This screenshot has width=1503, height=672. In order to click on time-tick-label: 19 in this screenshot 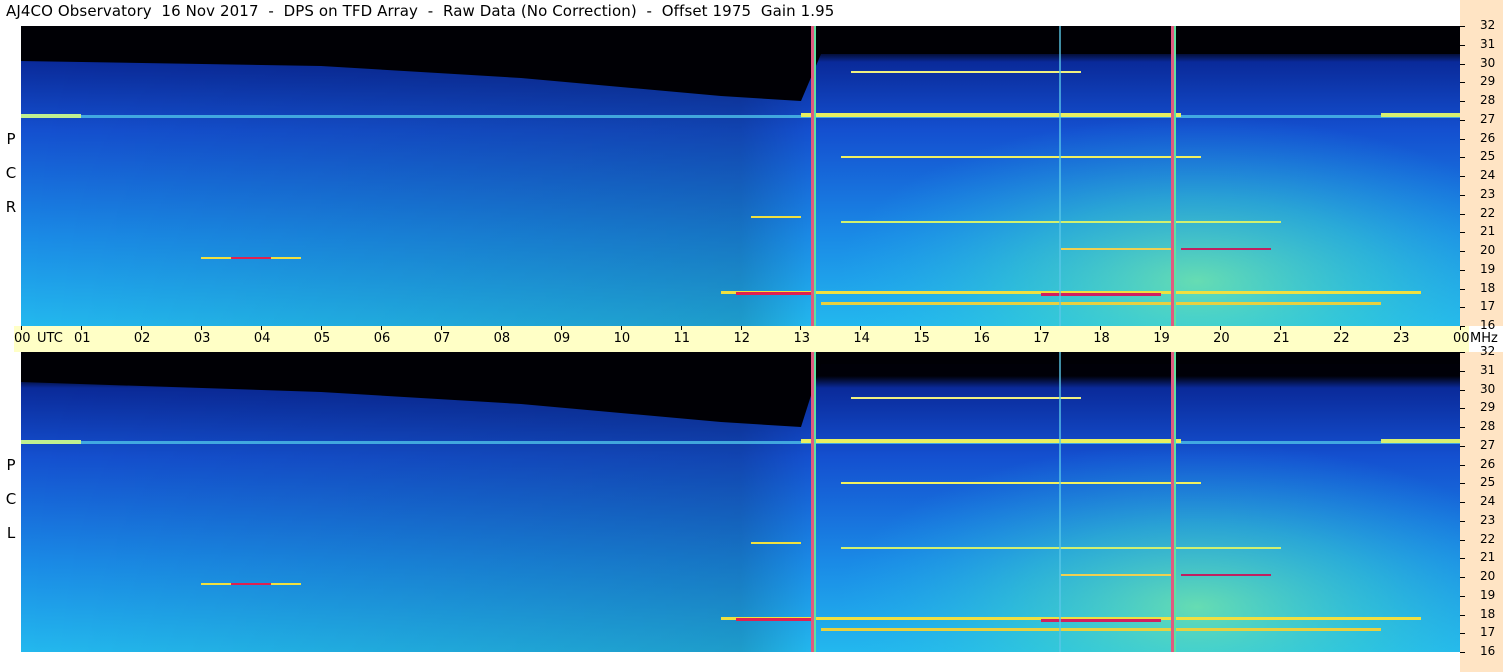, I will do `click(1161, 338)`.